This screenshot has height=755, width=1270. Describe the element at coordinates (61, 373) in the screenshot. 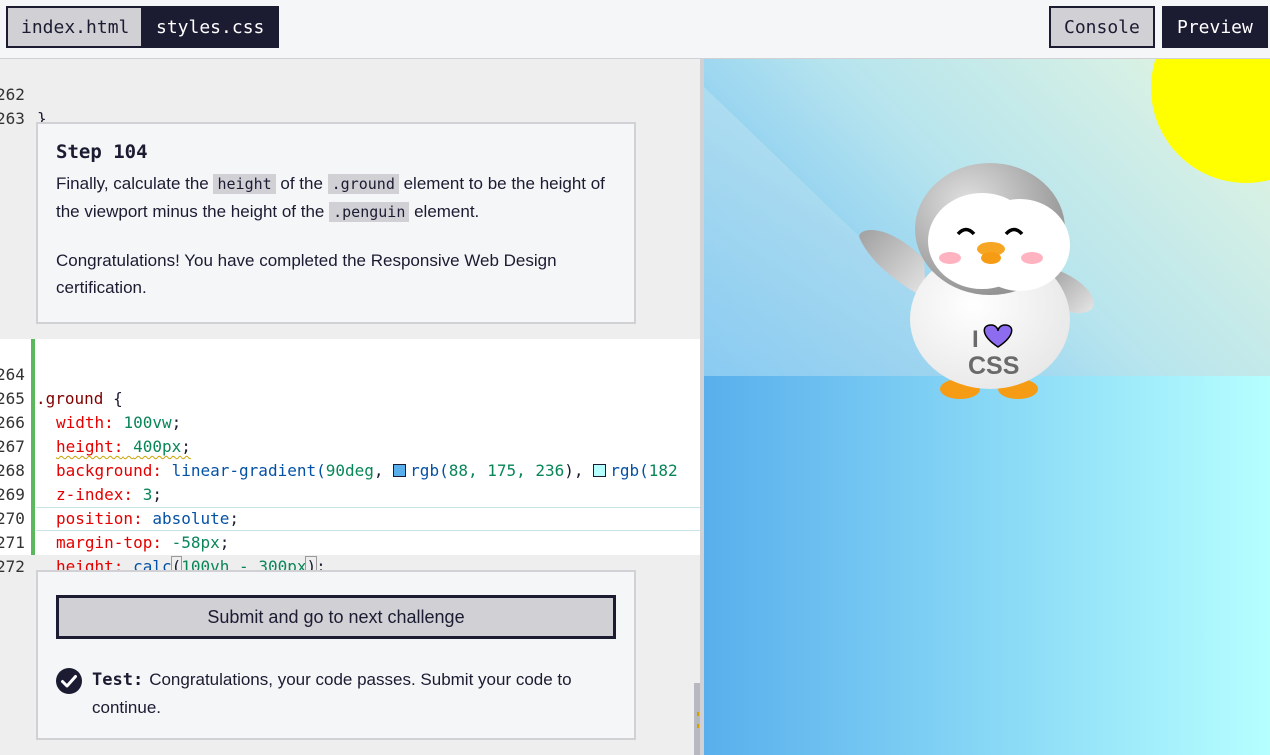

I see `code-line: 264 .ground {` at that location.